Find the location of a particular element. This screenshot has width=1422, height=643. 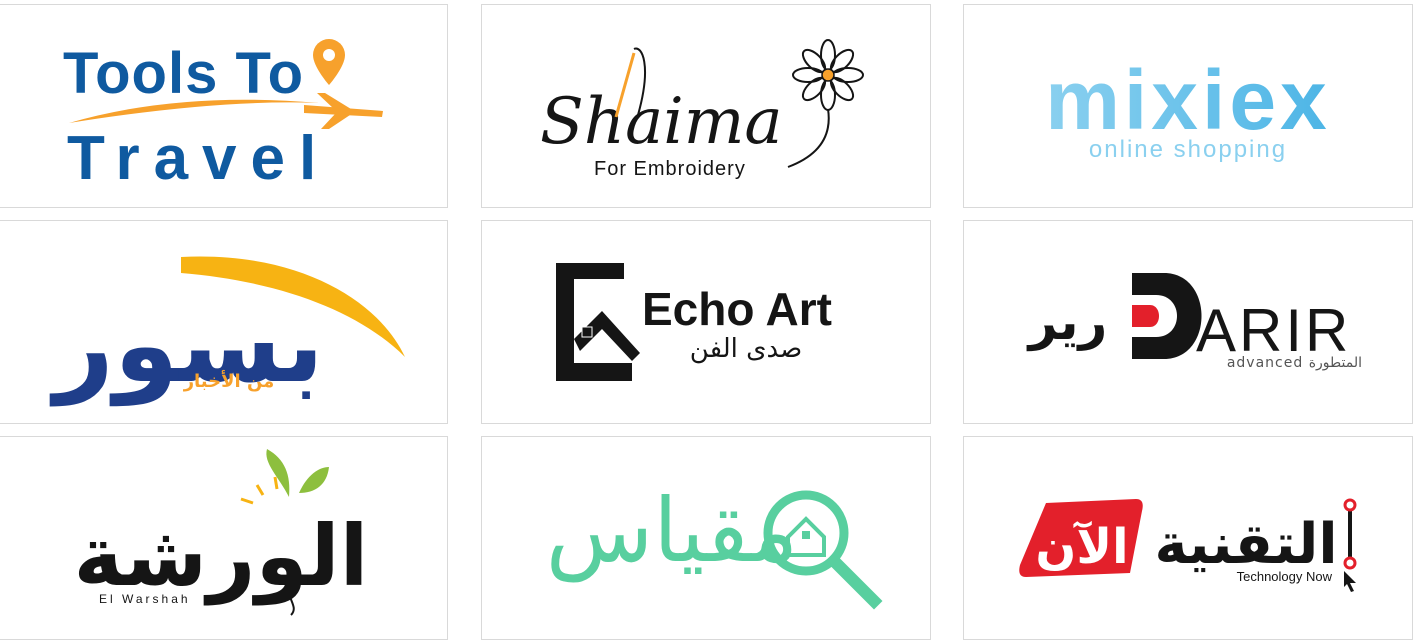

logo-card-shaima: Shaima For Embroidery is located at coordinates (706, 106).